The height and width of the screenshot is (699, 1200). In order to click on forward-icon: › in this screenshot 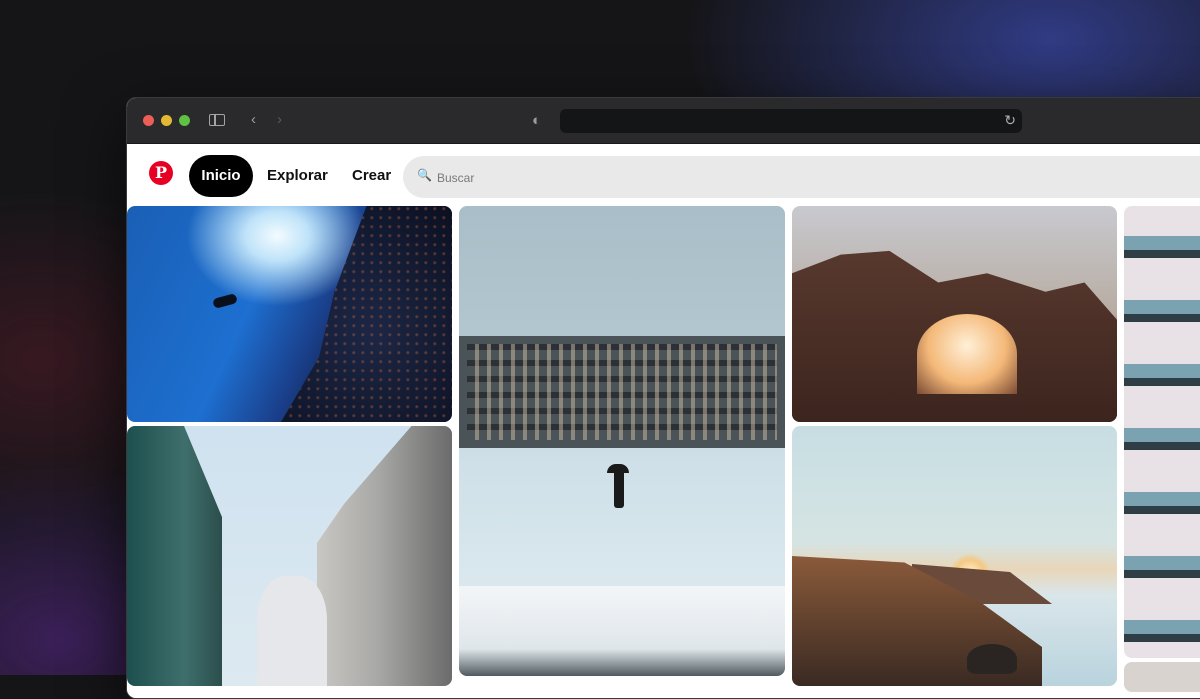, I will do `click(279, 120)`.